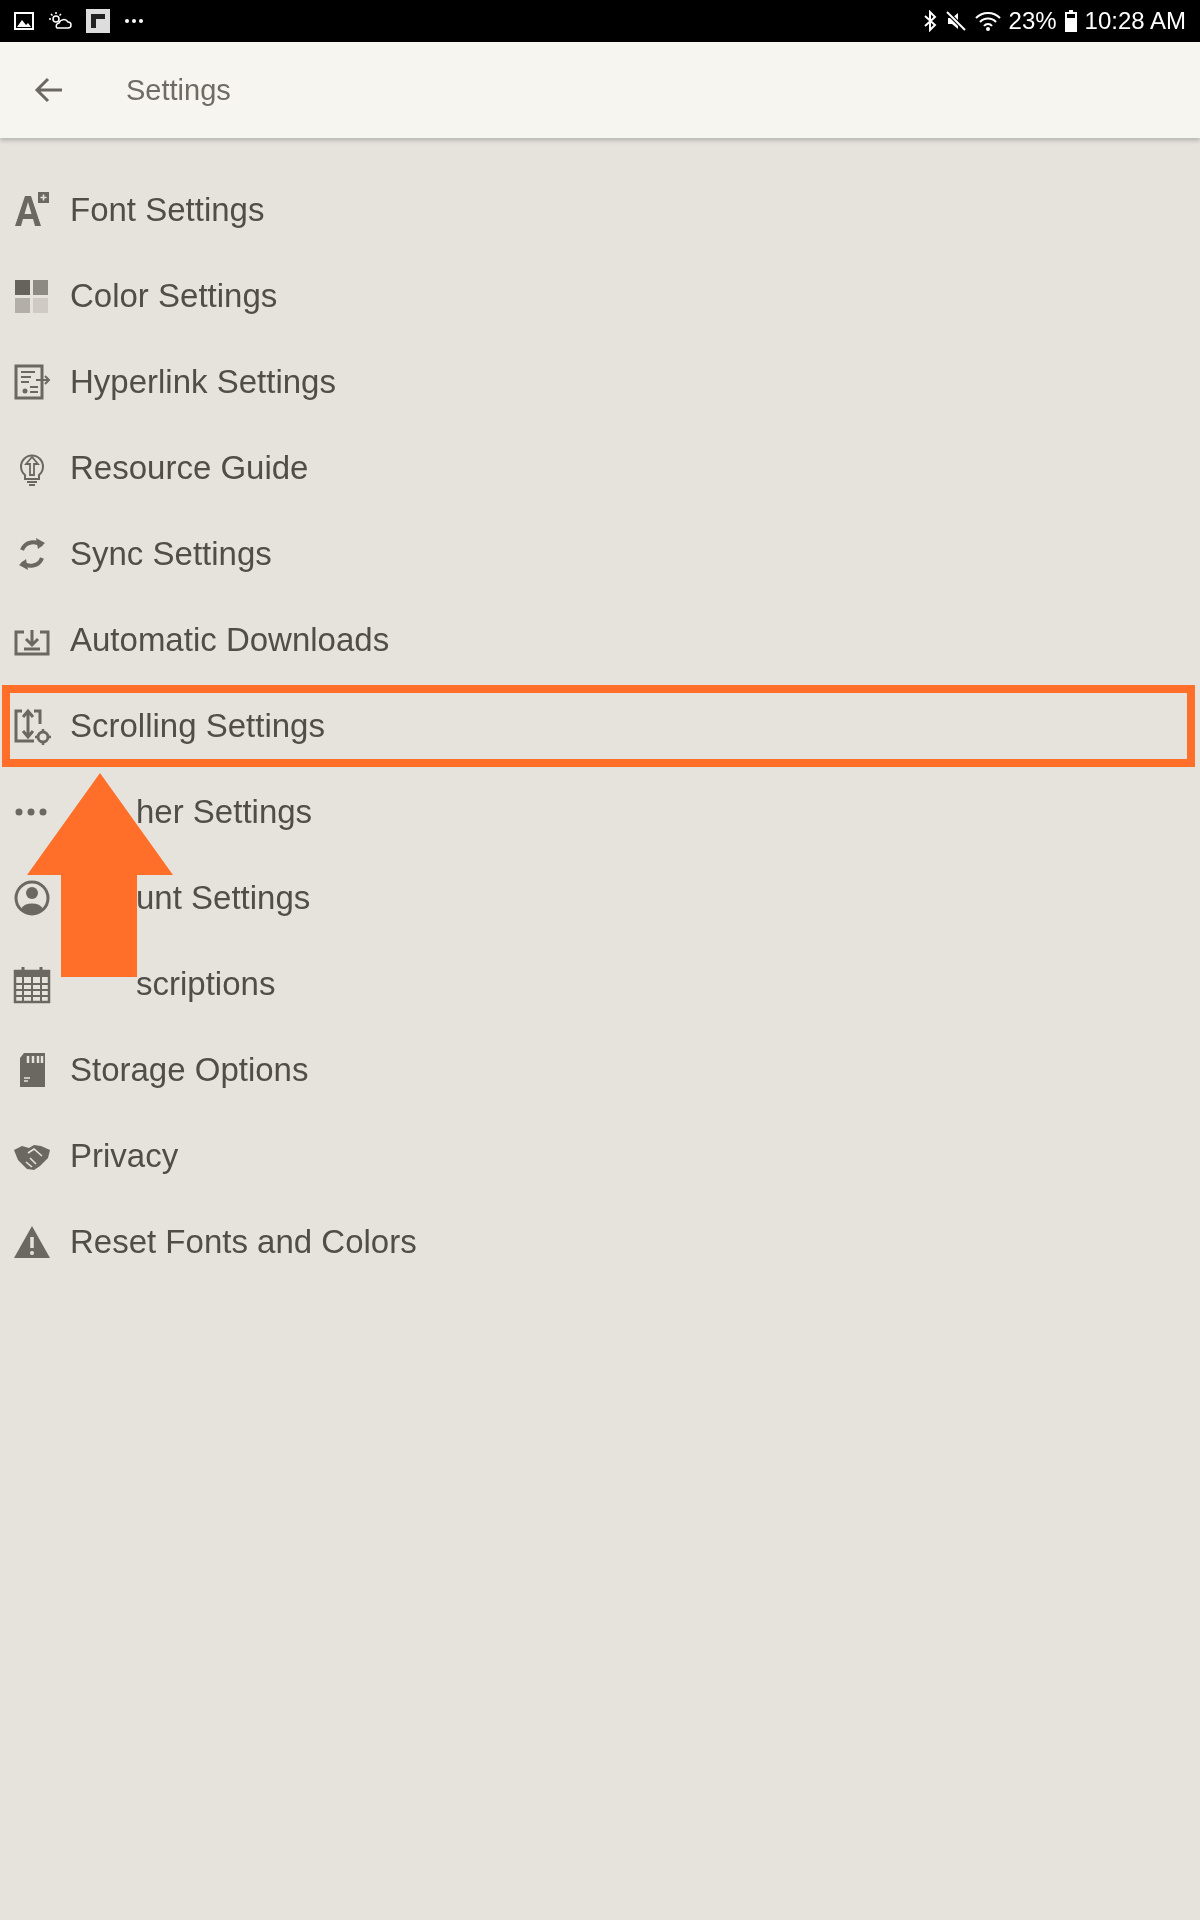 The width and height of the screenshot is (1200, 1920). What do you see at coordinates (600, 984) in the screenshot?
I see `settings-item: scriptions` at bounding box center [600, 984].